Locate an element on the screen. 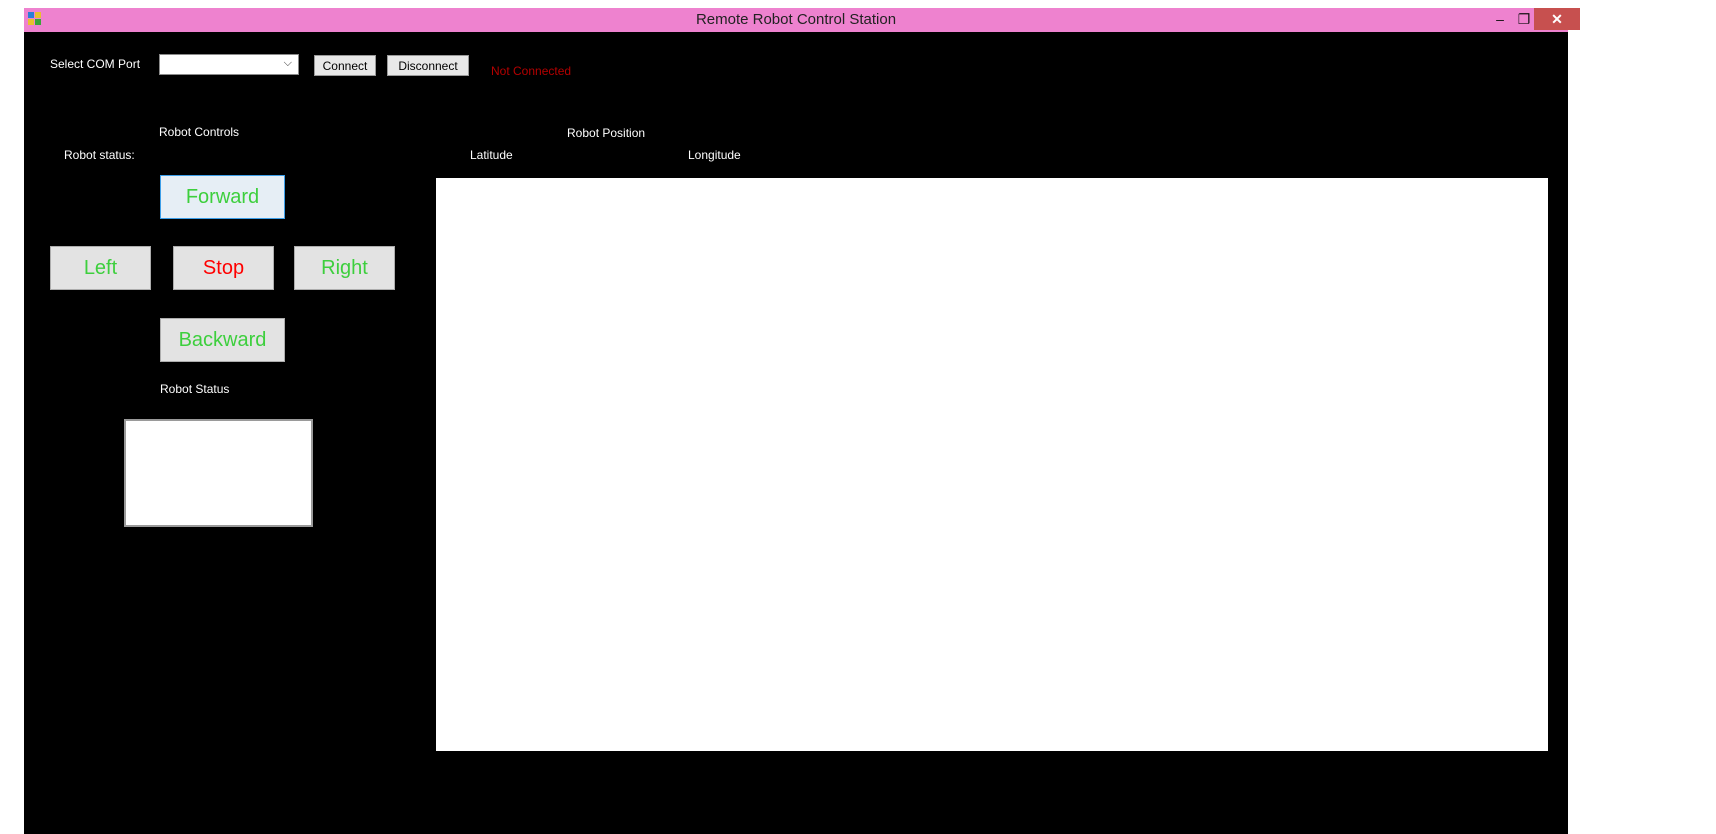 This screenshot has height=834, width=1716. robot-status-heading: Robot Status is located at coordinates (195, 389).